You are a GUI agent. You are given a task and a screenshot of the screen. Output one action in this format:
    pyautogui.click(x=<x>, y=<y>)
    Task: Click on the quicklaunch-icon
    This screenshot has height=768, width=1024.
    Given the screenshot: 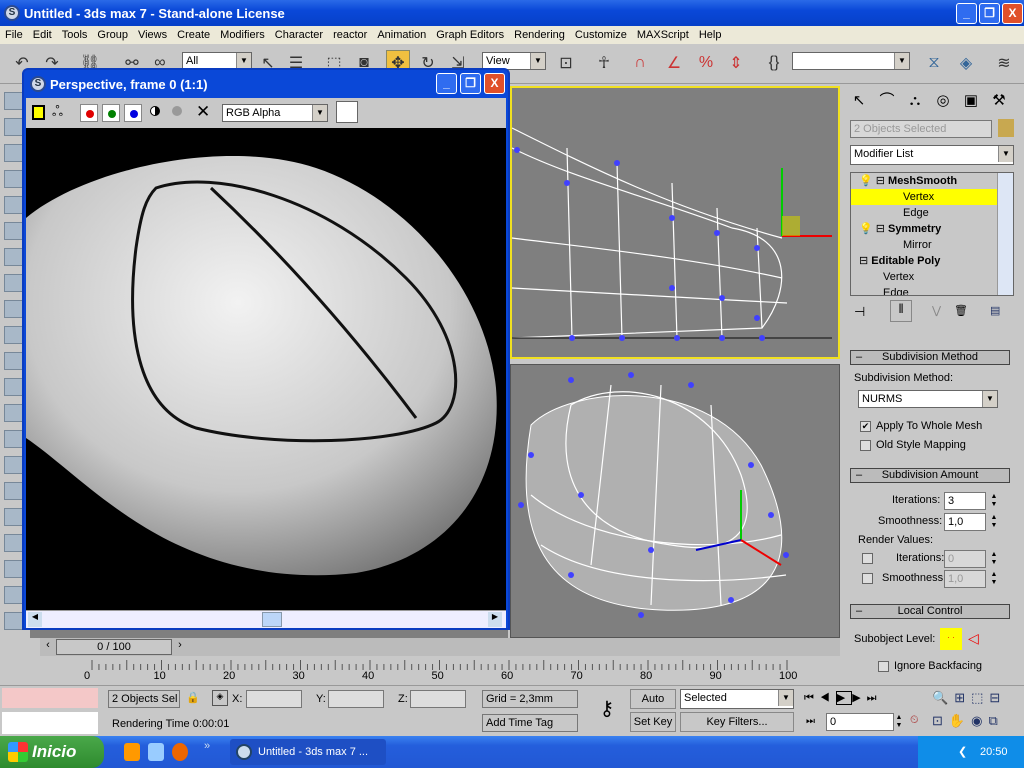 What is the action you would take?
    pyautogui.click(x=132, y=752)
    